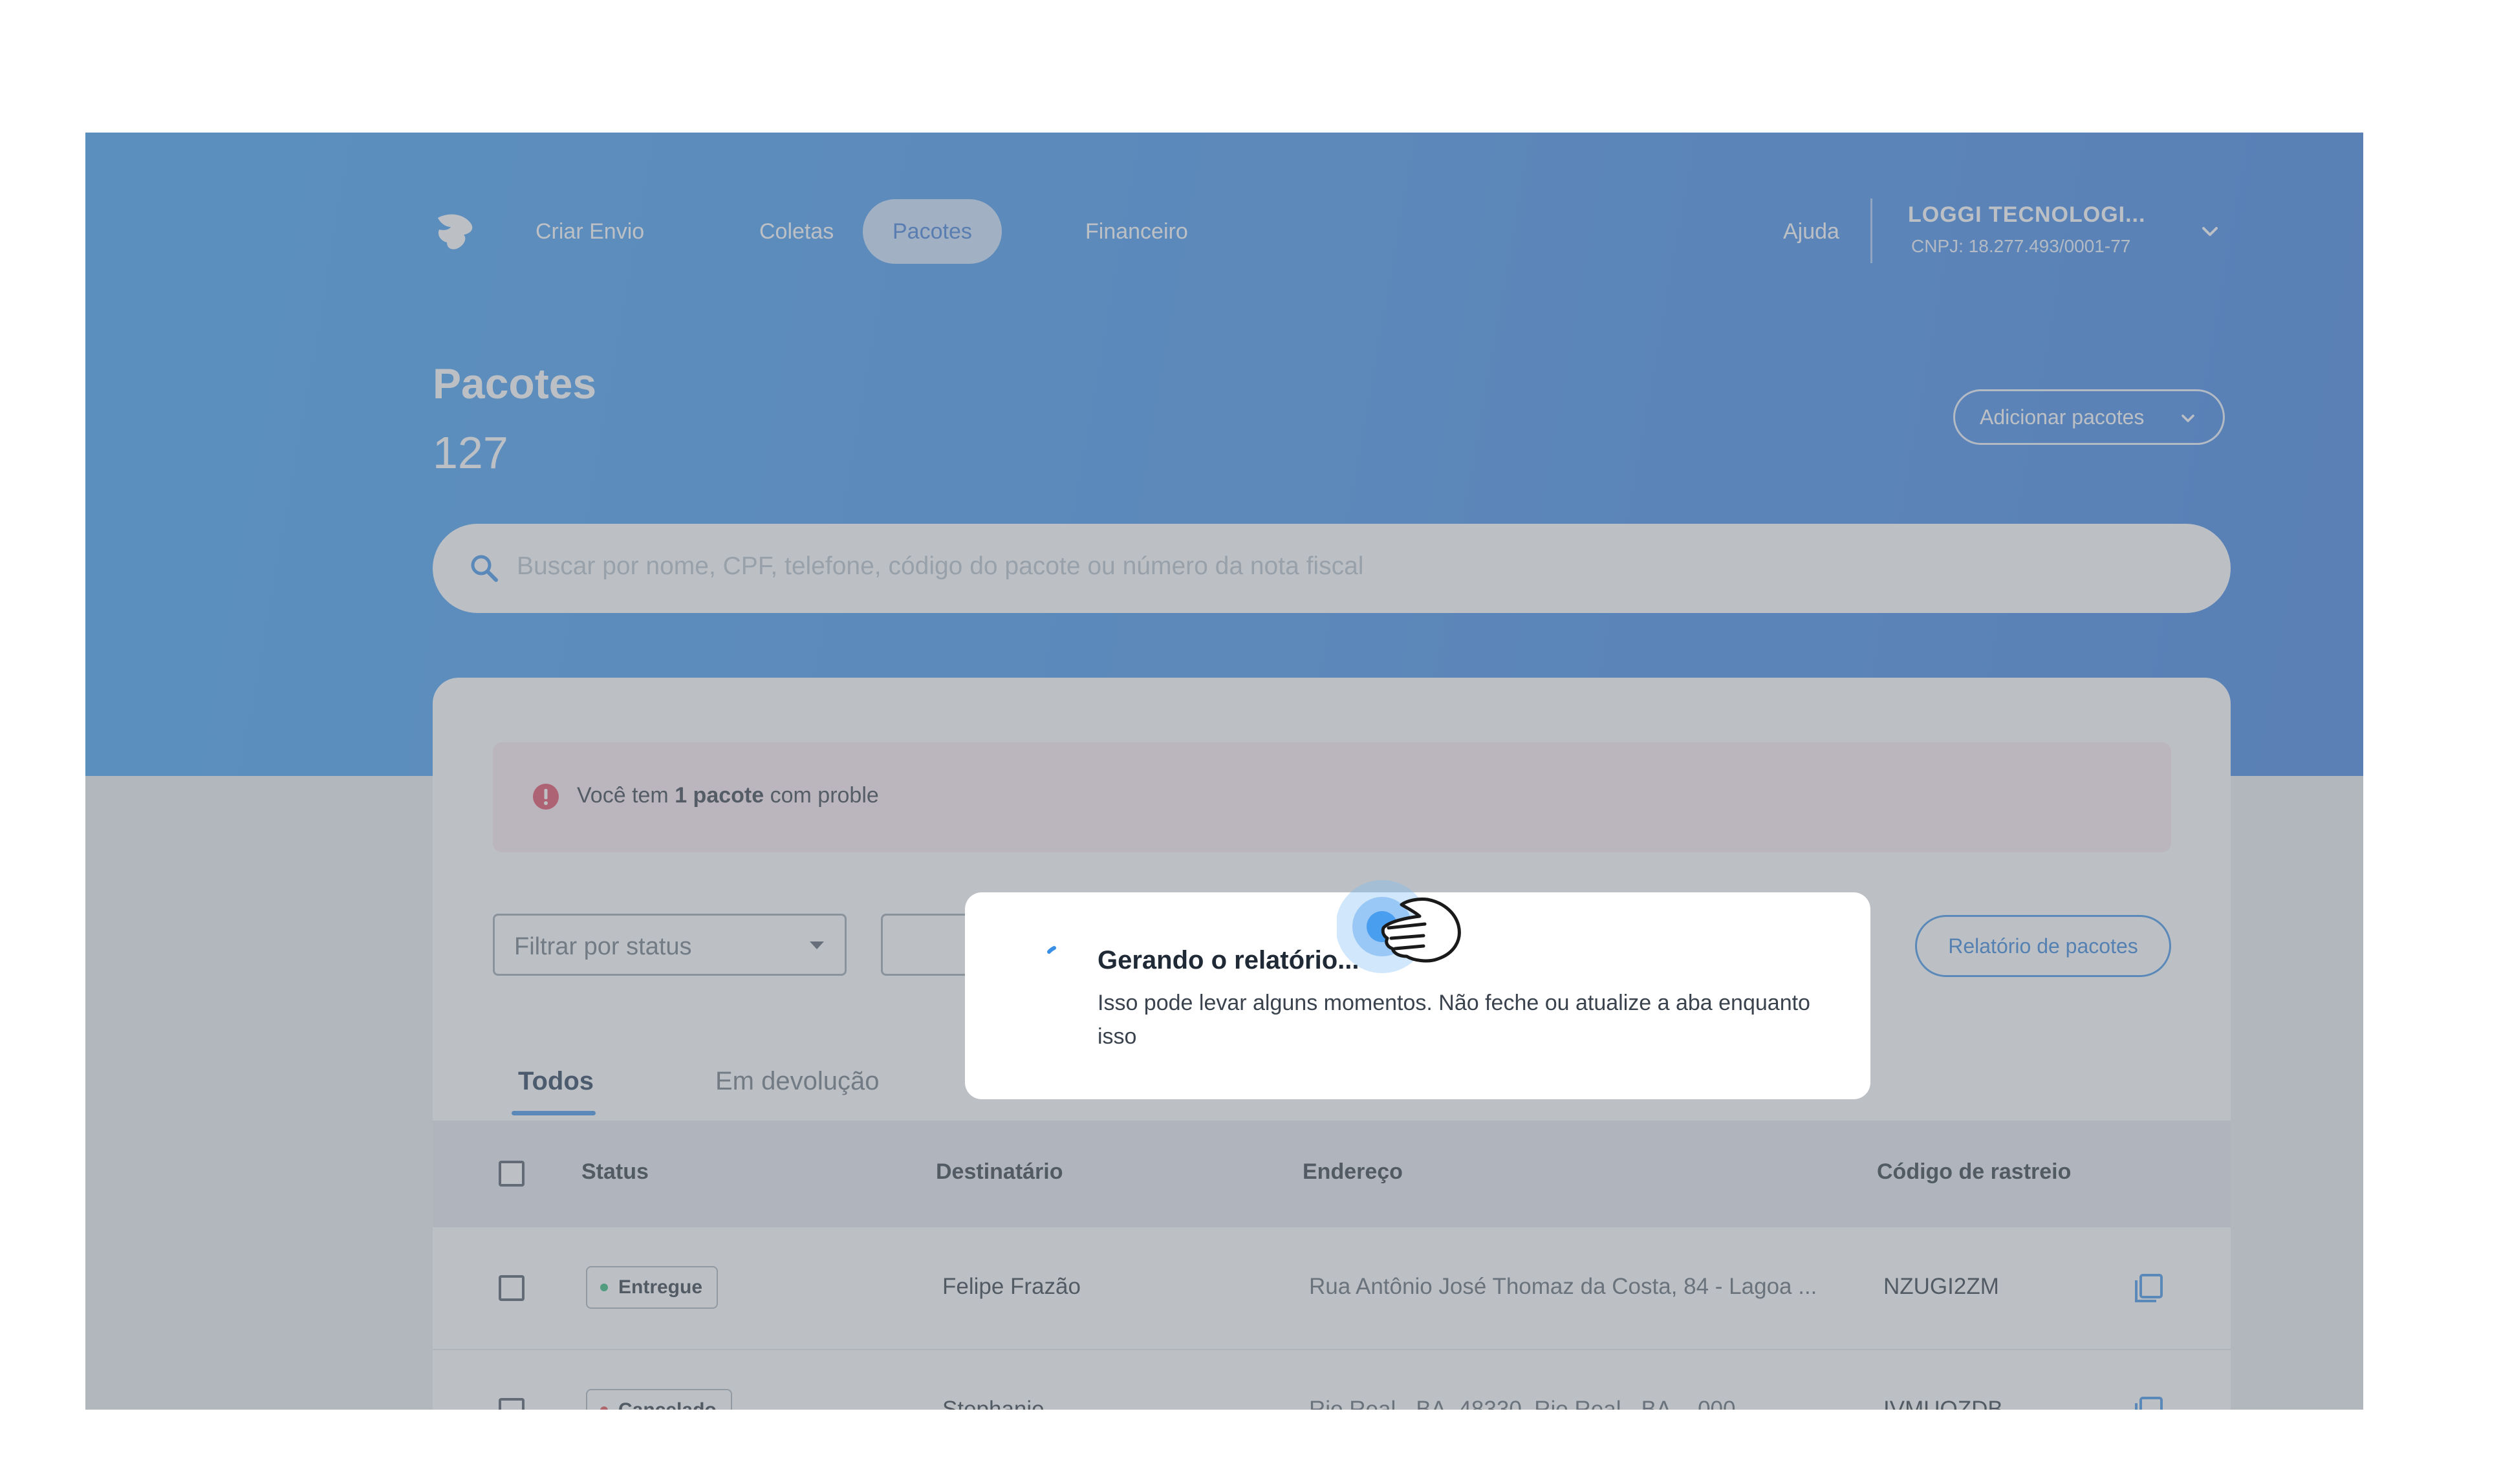 The height and width of the screenshot is (1484, 2501). What do you see at coordinates (1399, 926) in the screenshot?
I see `hand-pointer-cursor-icon` at bounding box center [1399, 926].